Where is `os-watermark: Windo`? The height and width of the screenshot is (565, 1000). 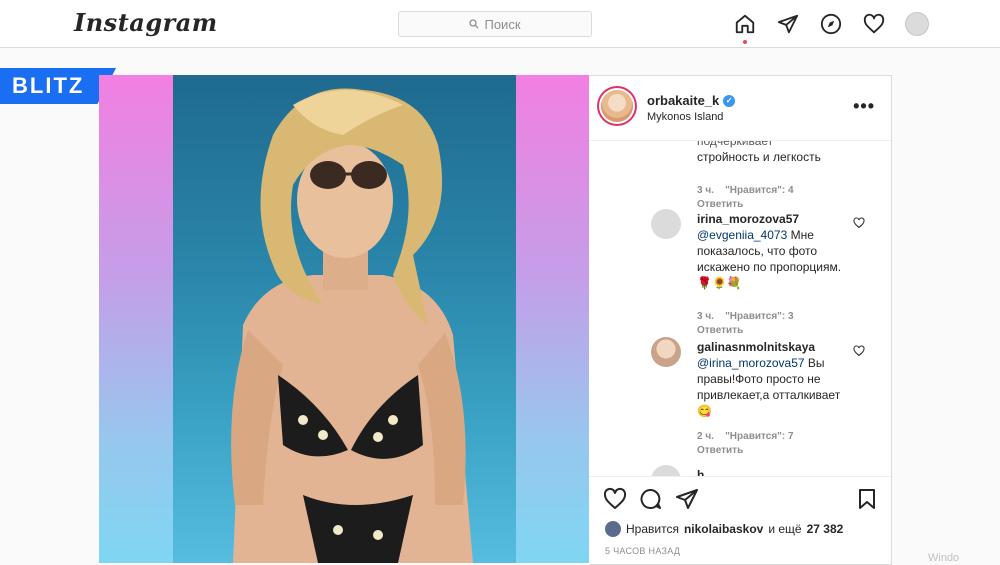 os-watermark: Windo is located at coordinates (944, 558).